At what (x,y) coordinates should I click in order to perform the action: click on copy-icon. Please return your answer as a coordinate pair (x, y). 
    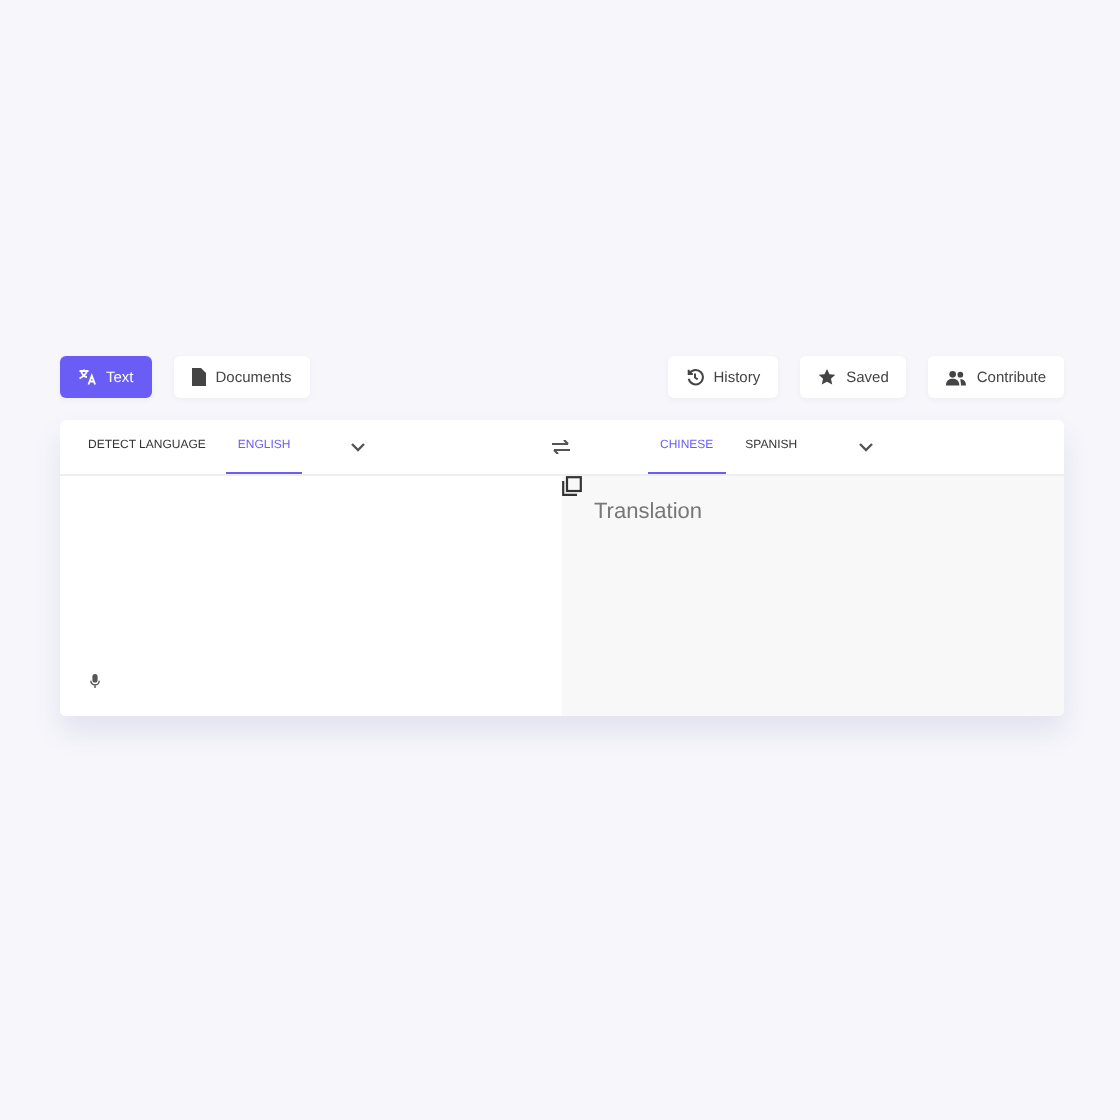
    Looking at the image, I should click on (572, 486).